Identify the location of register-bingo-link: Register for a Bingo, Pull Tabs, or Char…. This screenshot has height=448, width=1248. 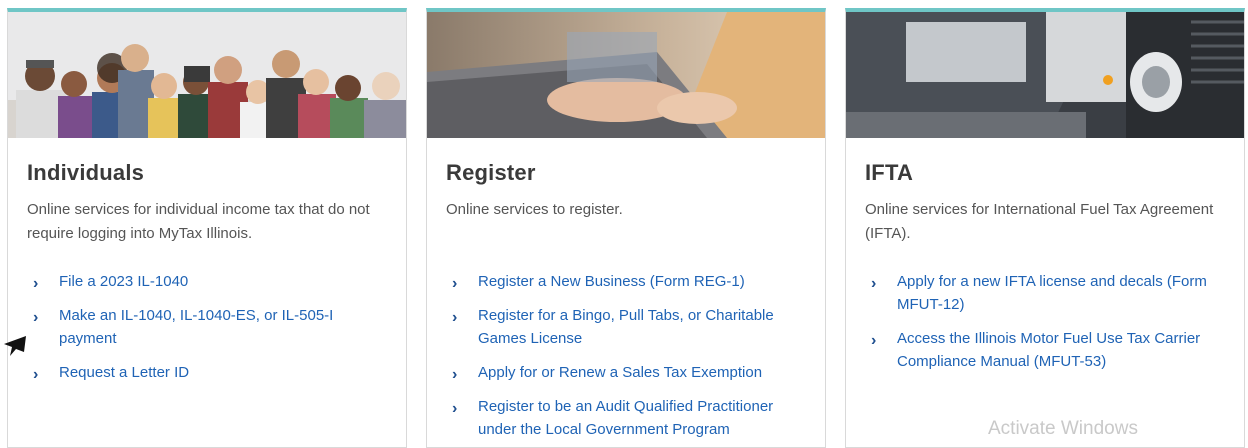
(626, 327).